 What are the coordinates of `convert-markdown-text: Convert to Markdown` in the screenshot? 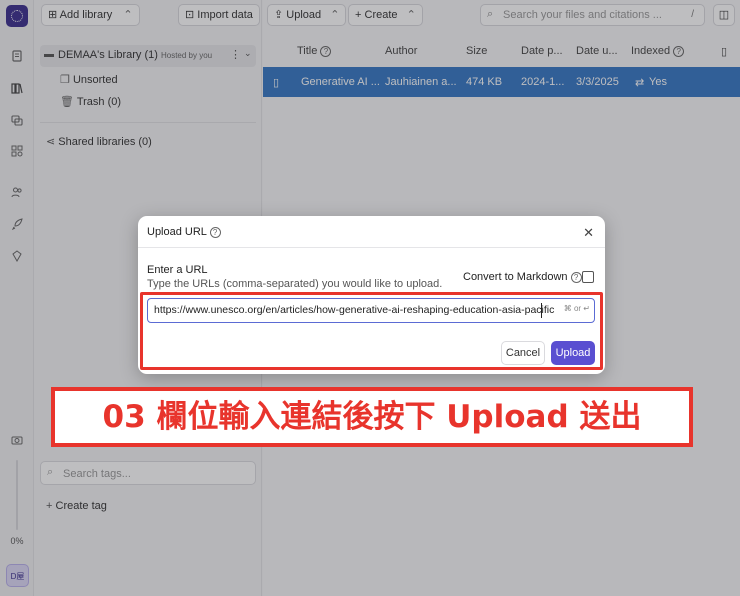 It's located at (515, 277).